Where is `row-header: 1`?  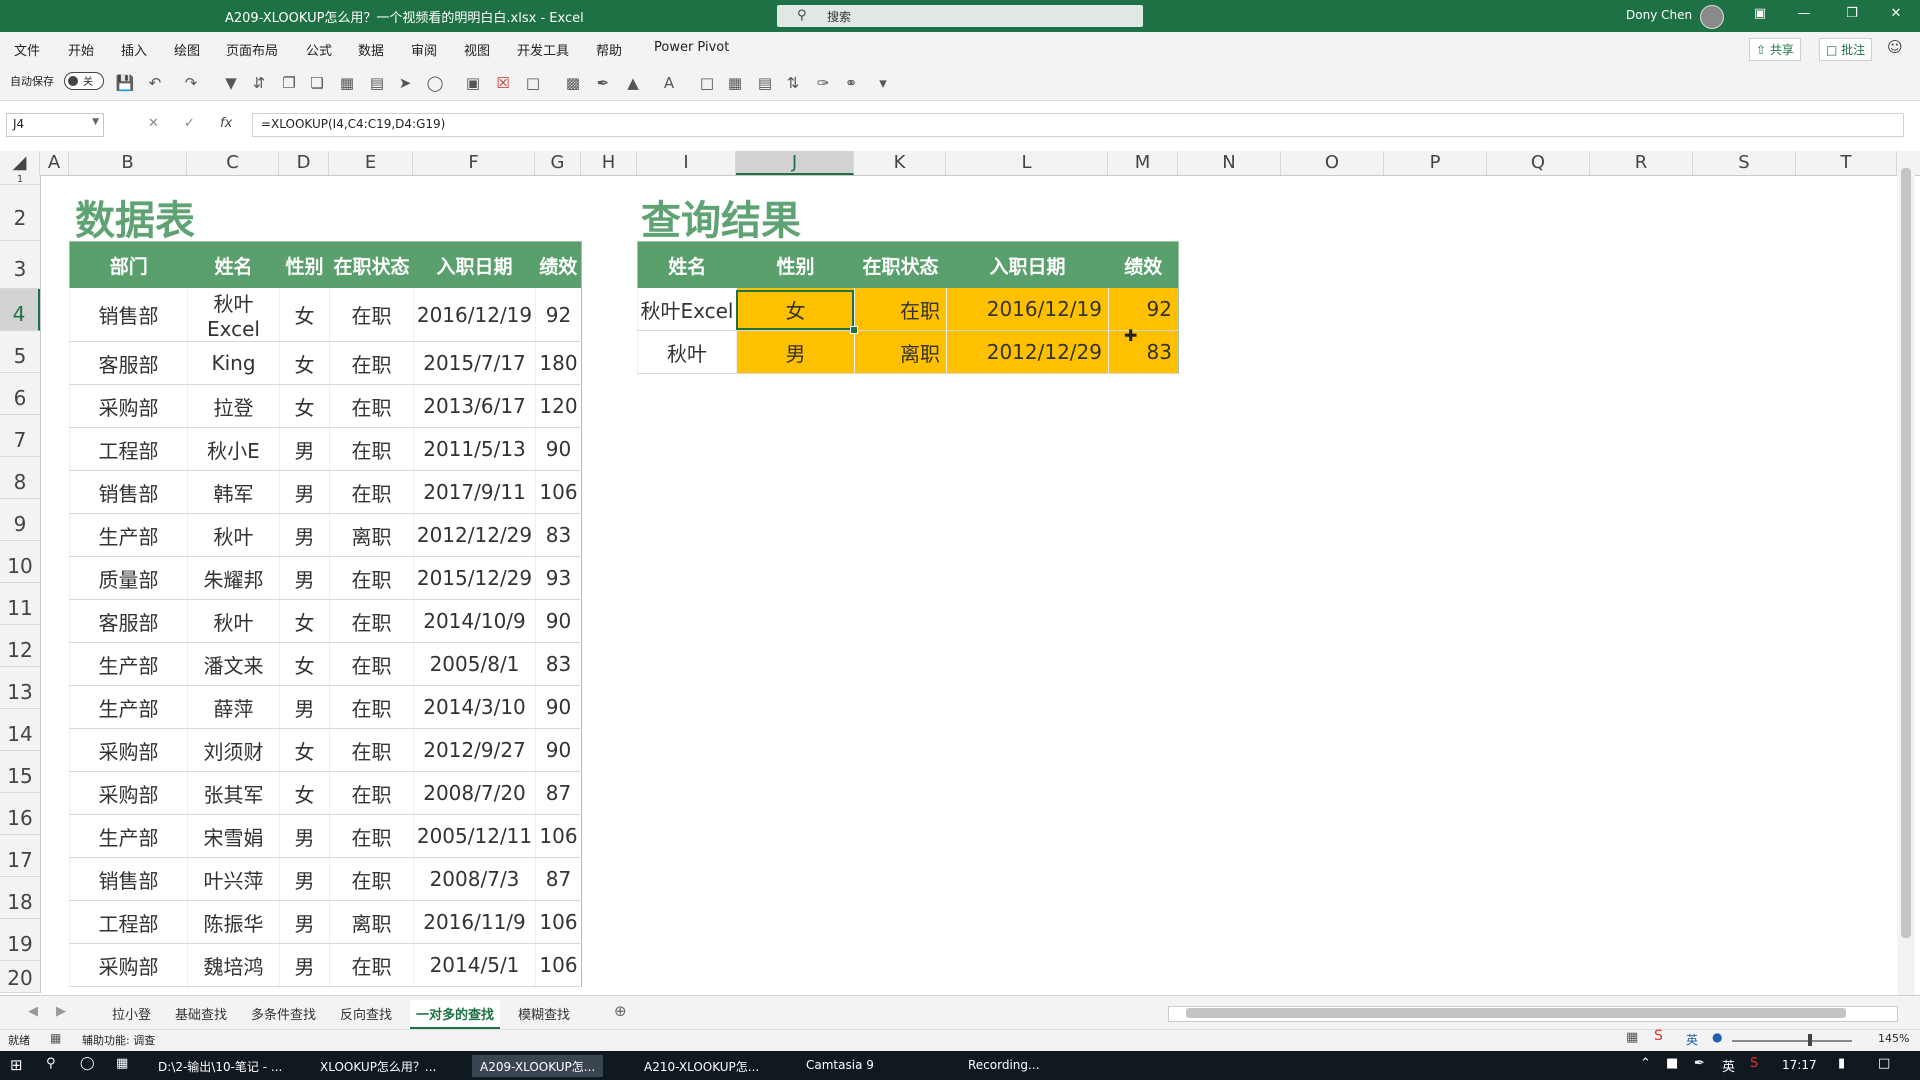 row-header: 1 is located at coordinates (20, 180).